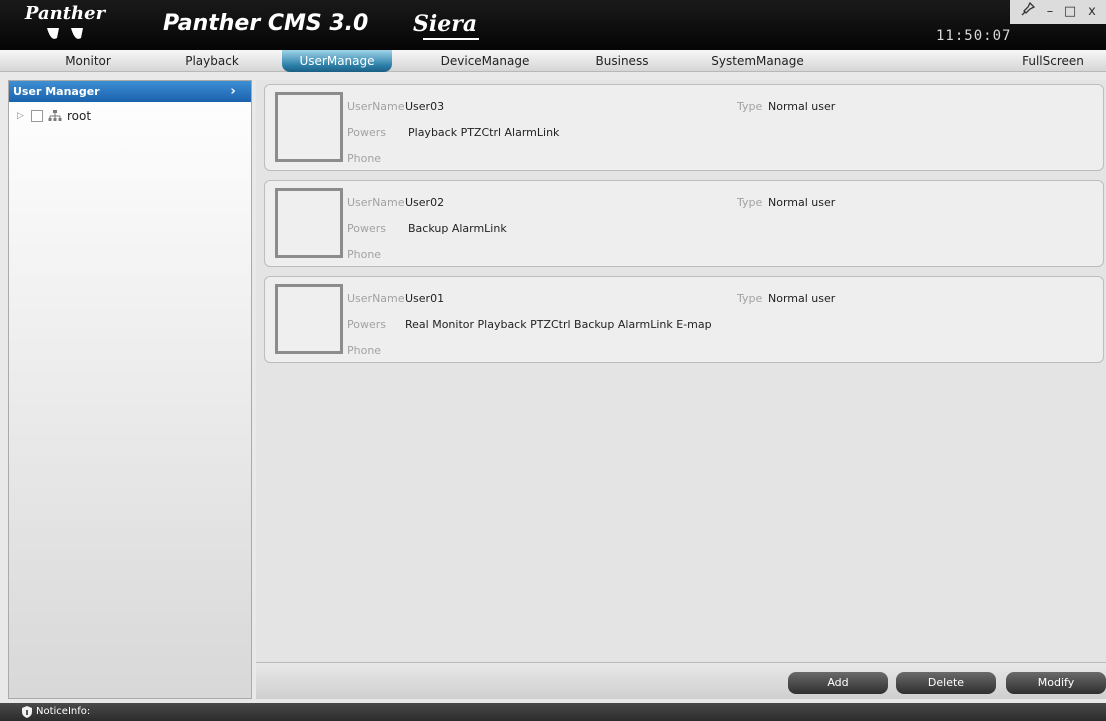 Image resolution: width=1106 pixels, height=721 pixels. Describe the element at coordinates (457, 228) in the screenshot. I see `powers-value: Backup AlarmLink` at that location.